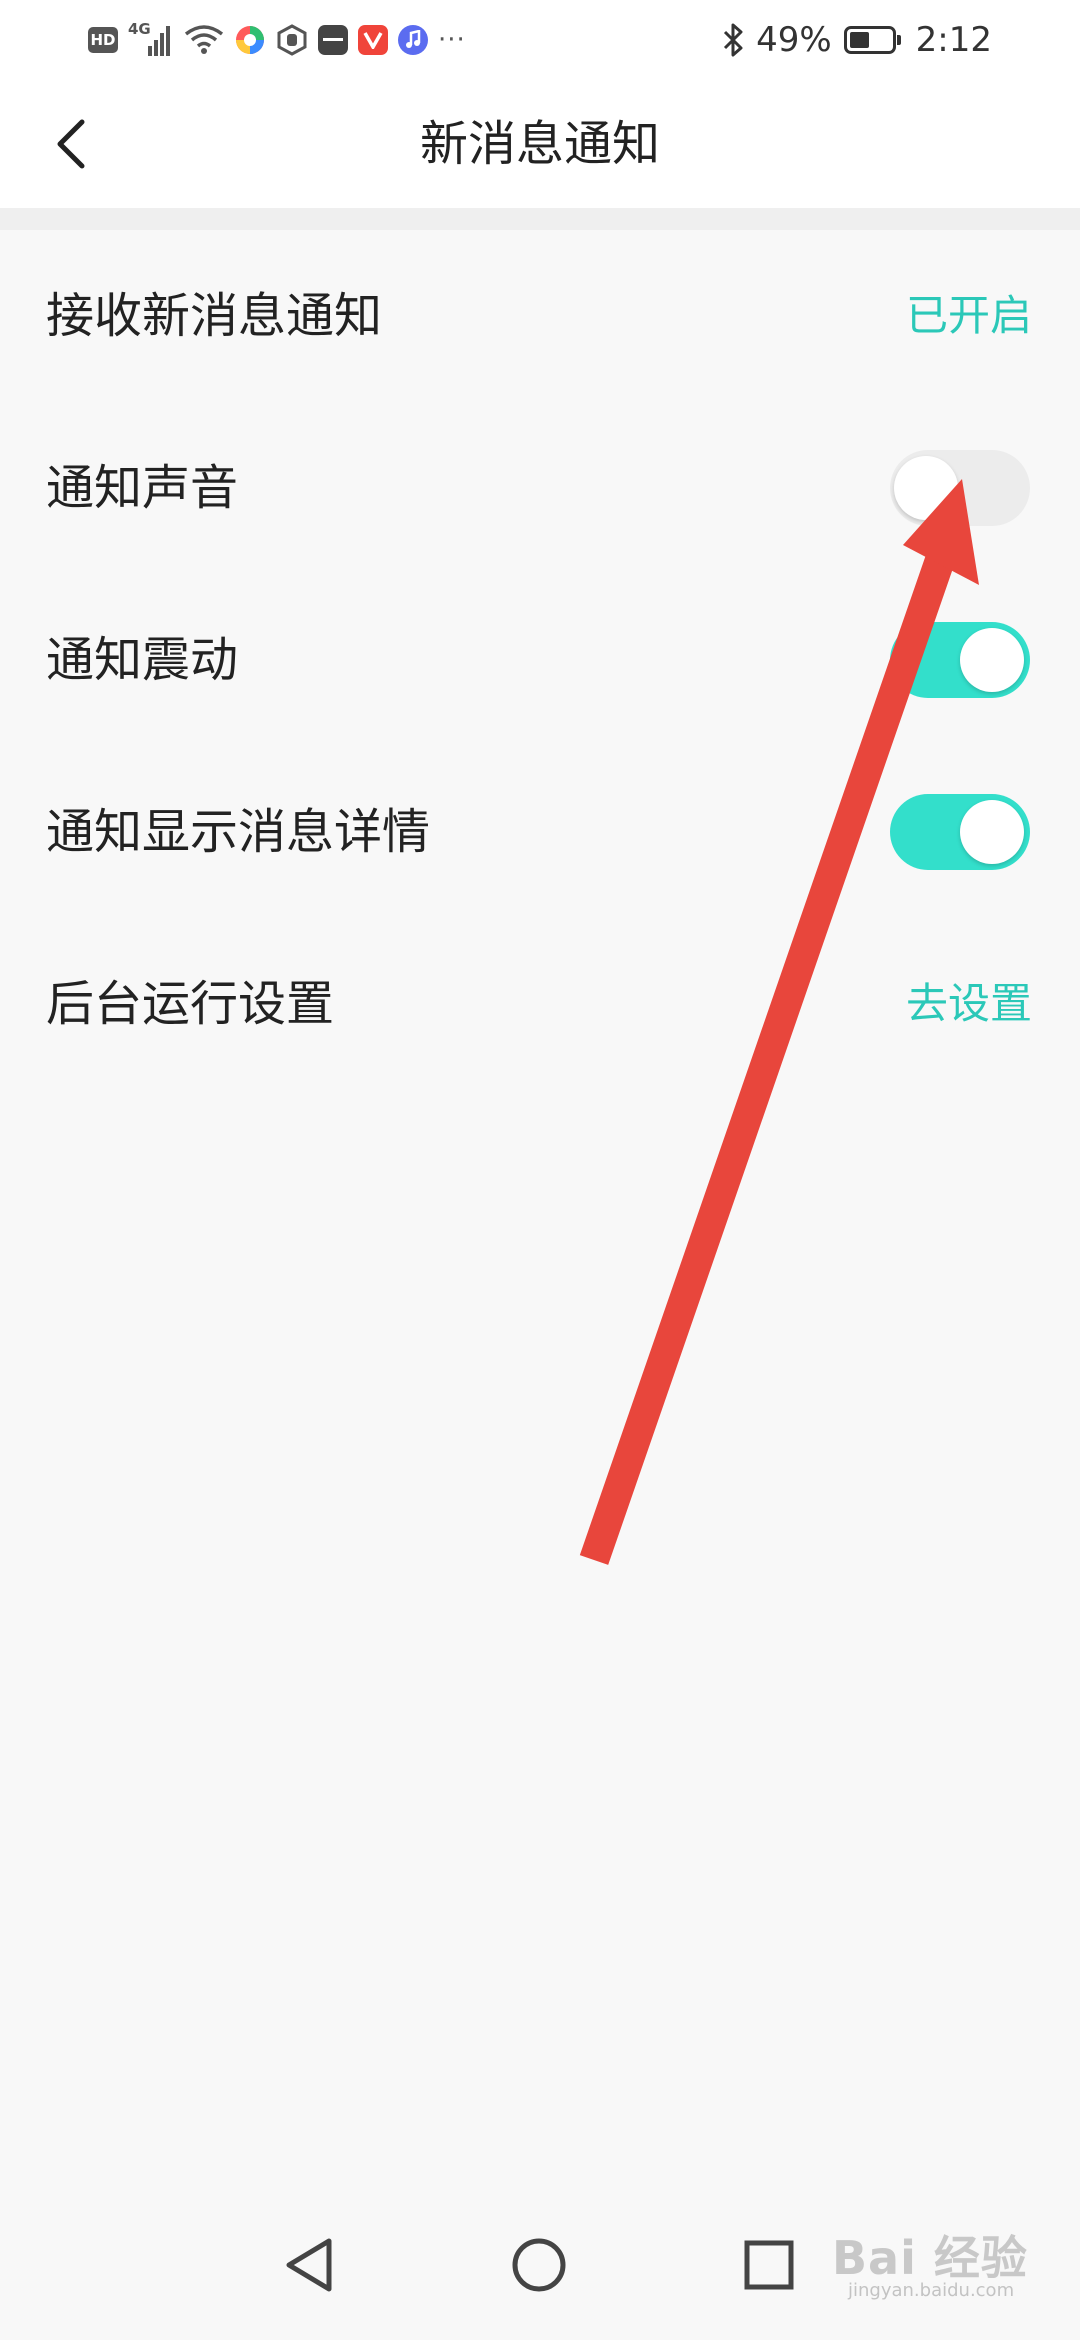 The width and height of the screenshot is (1080, 2340). I want to click on wifi-icon, so click(204, 40).